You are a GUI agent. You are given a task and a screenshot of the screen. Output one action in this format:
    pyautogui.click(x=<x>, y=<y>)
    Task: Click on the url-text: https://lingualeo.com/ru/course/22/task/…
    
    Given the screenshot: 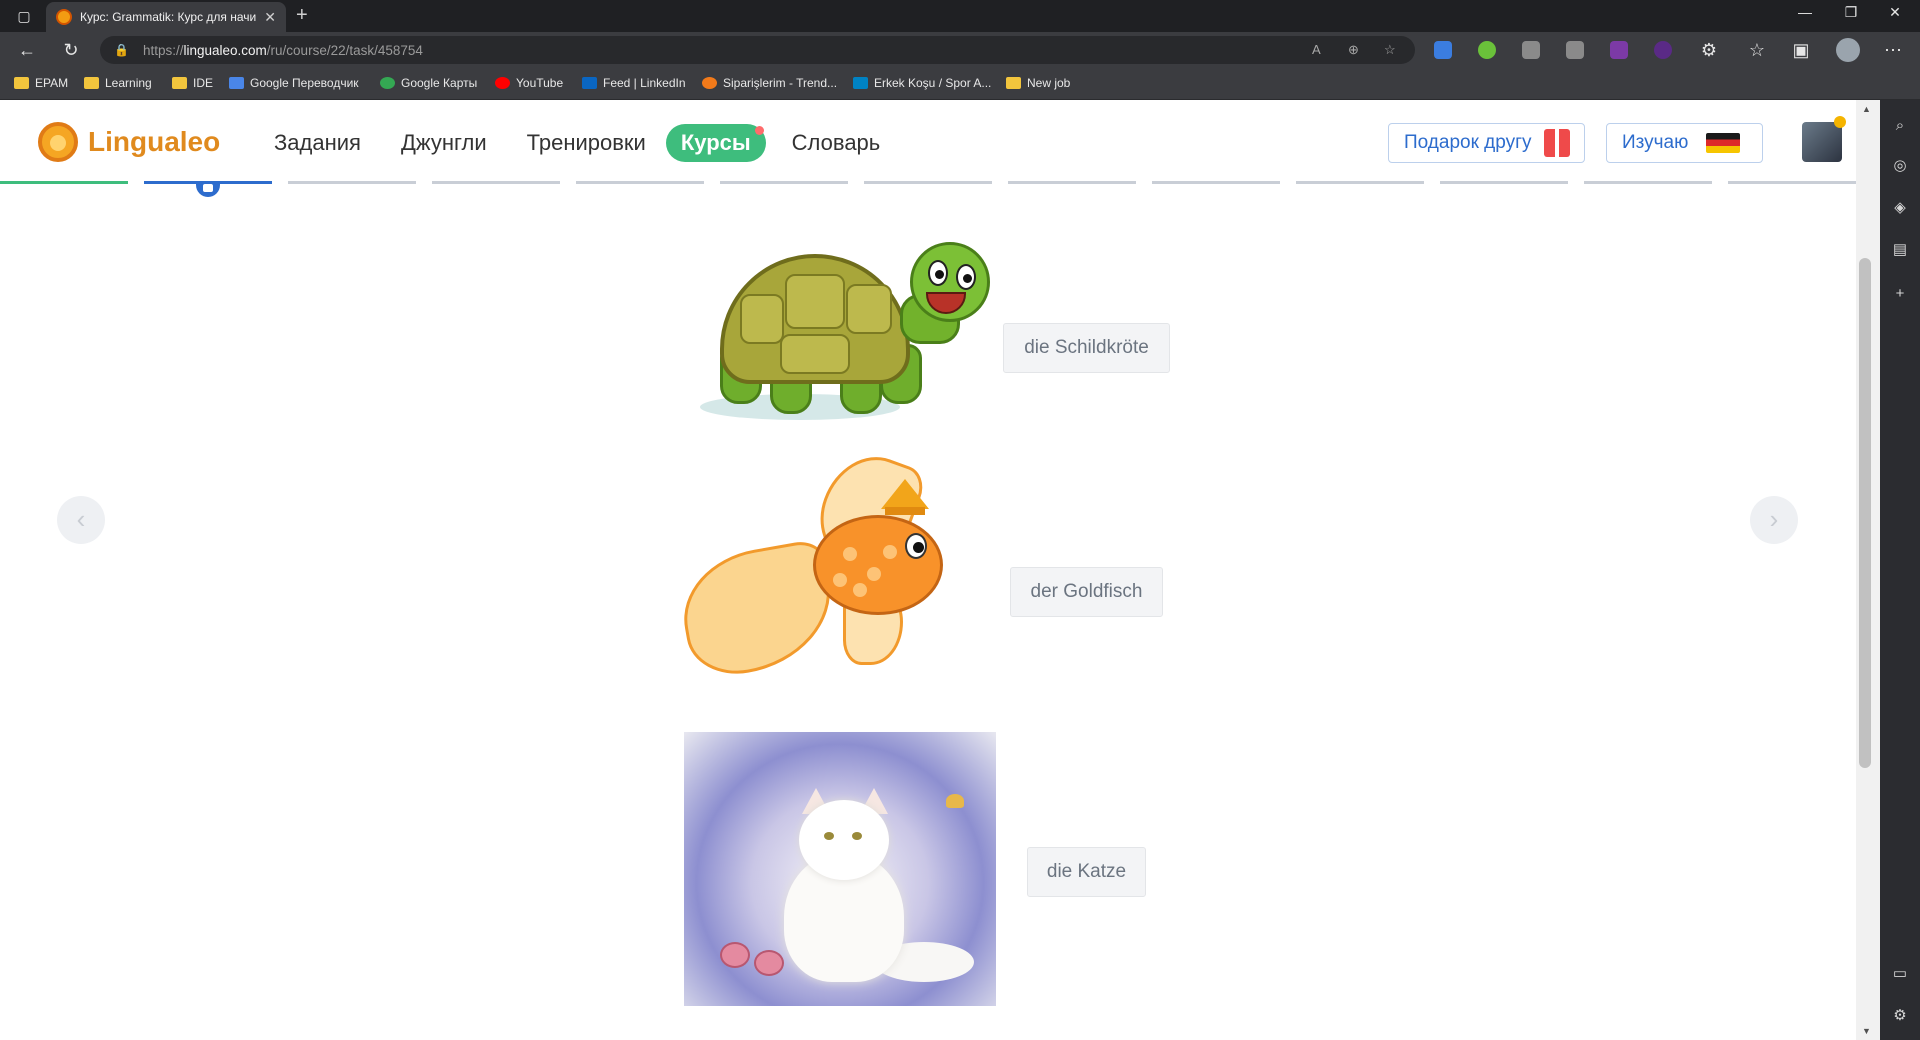 What is the action you would take?
    pyautogui.click(x=282, y=50)
    